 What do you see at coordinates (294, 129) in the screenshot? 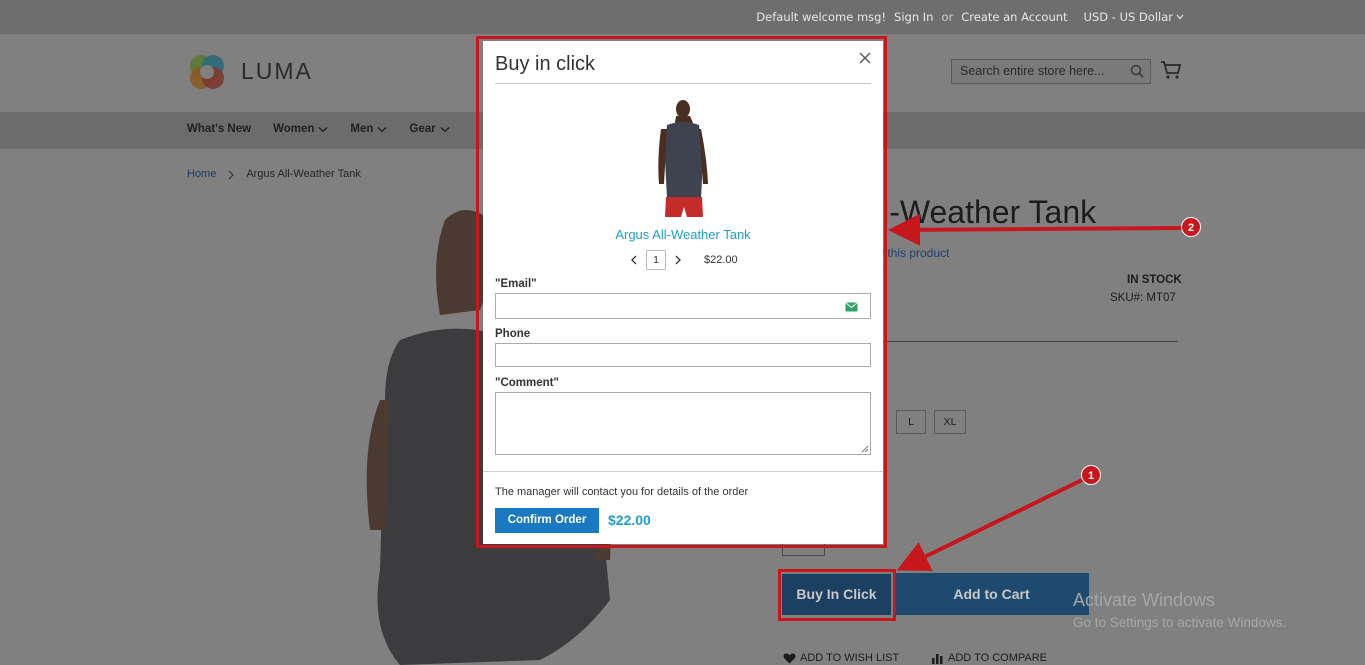
I see `nav-item-label: Women` at bounding box center [294, 129].